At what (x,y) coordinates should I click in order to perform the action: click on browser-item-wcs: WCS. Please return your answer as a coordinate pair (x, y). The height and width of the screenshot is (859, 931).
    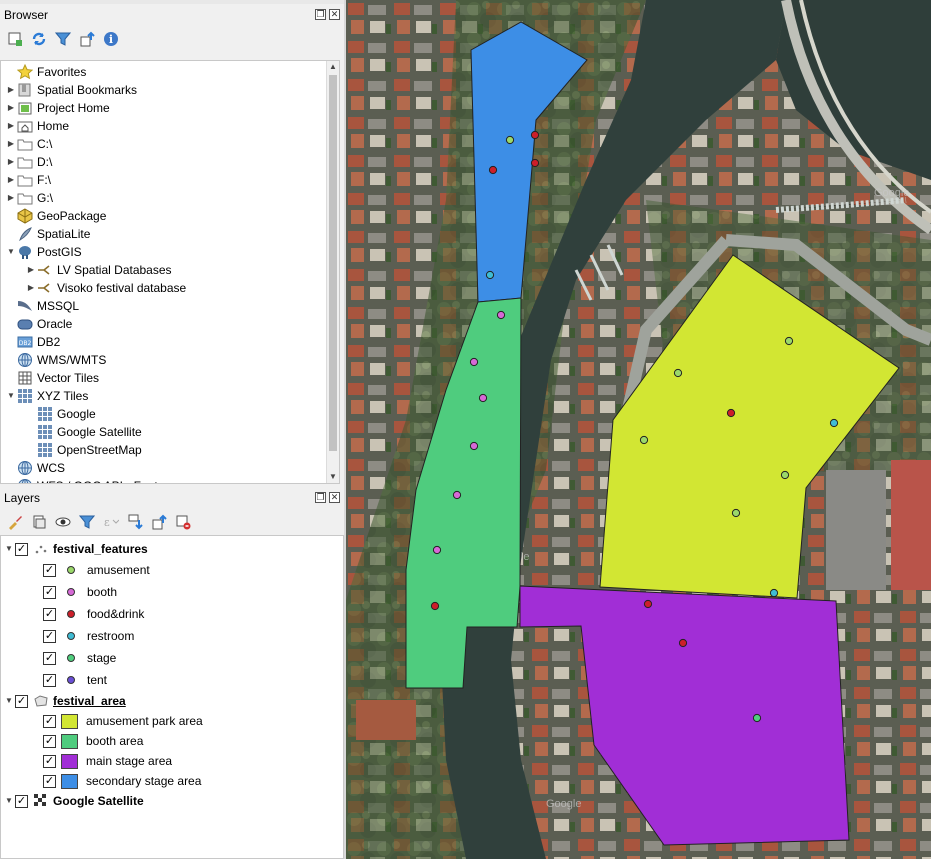
    Looking at the image, I should click on (165, 468).